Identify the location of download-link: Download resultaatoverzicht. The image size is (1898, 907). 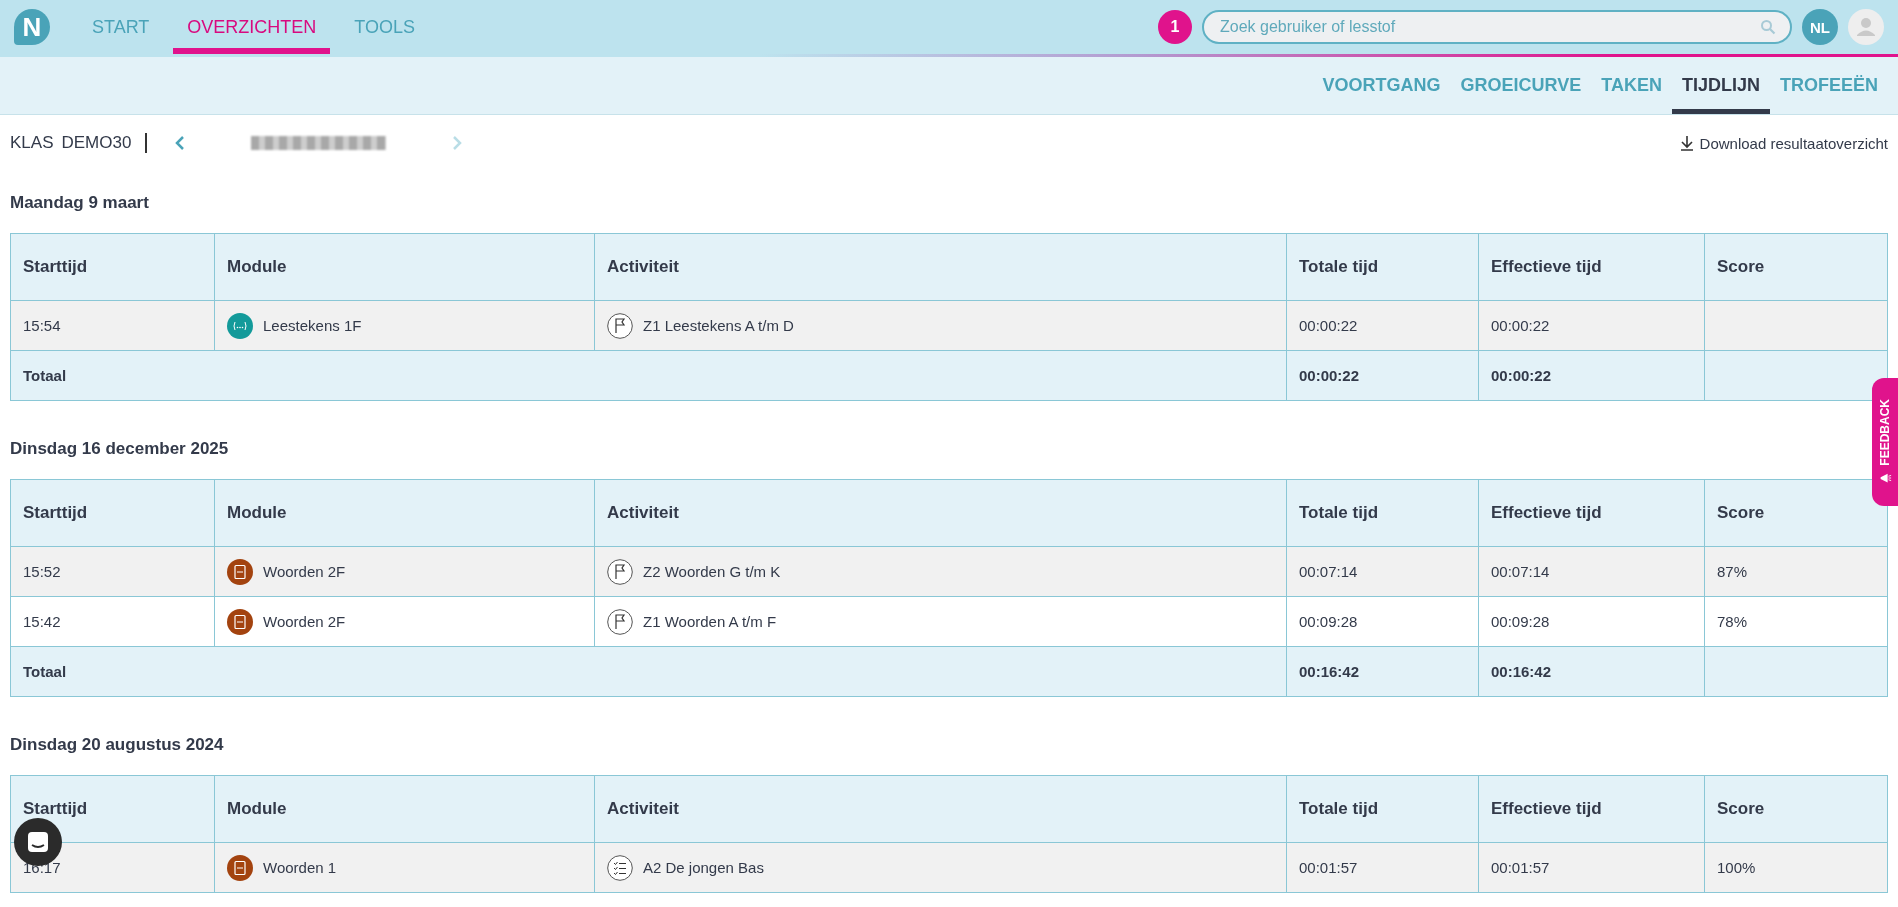
(1783, 143).